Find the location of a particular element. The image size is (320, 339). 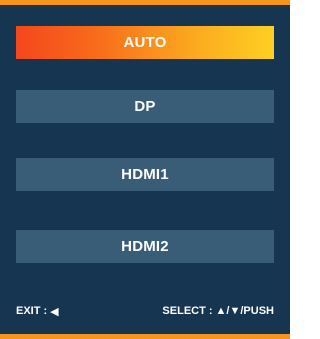

input-option-label: HDMI2 is located at coordinates (145, 246).